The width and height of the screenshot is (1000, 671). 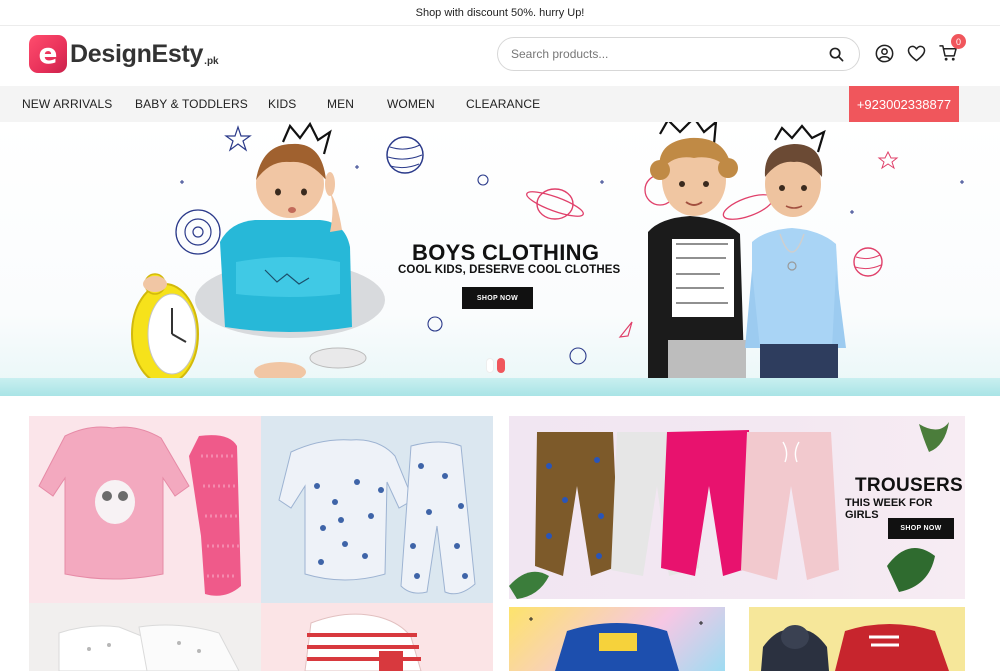 I want to click on promo-trousers-shop-now-button: SHOP NOW, so click(x=921, y=528).